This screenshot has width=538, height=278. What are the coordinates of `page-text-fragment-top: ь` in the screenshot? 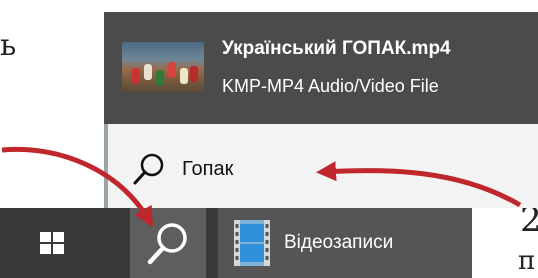 It's located at (8, 45).